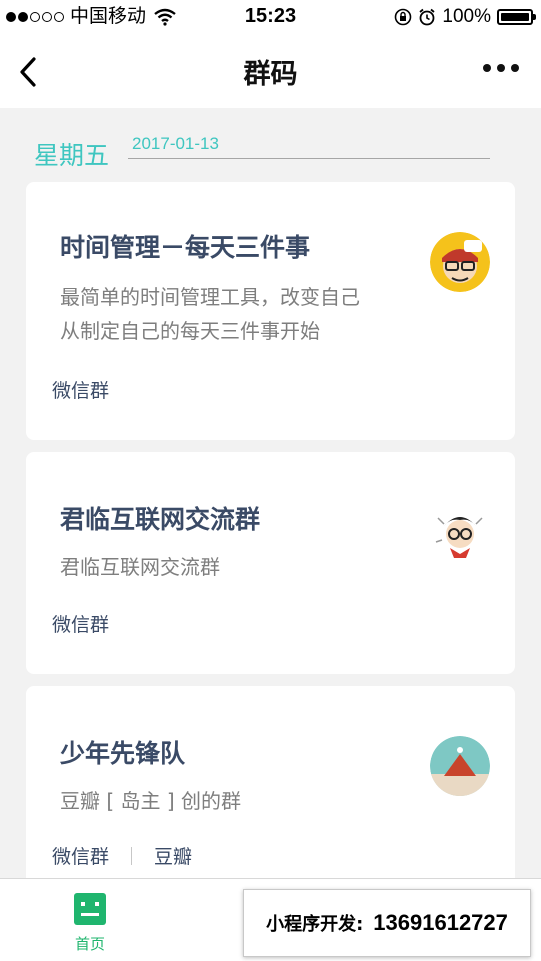  Describe the element at coordinates (89, 944) in the screenshot. I see `tab-home-label: 首页` at that location.